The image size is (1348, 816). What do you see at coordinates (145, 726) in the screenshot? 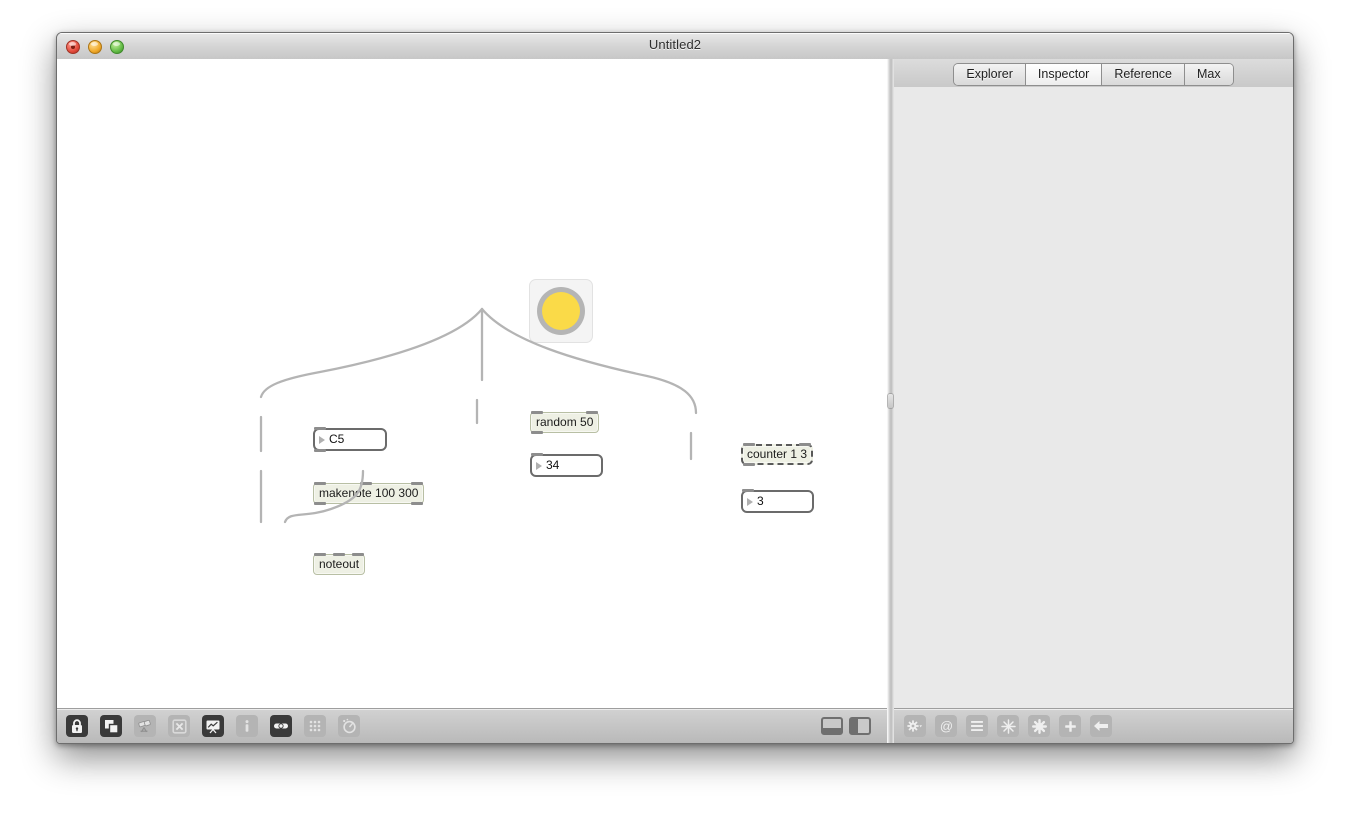
I see `telescope-icon` at bounding box center [145, 726].